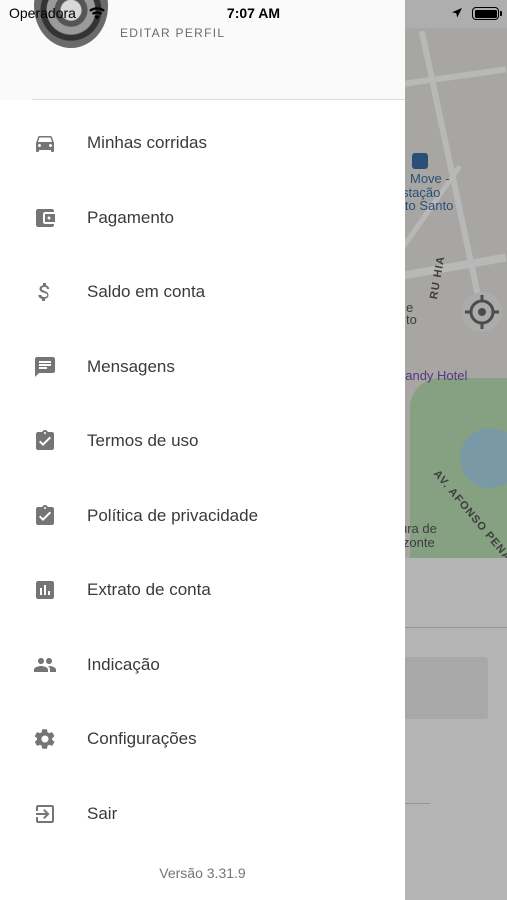 The height and width of the screenshot is (900, 507). Describe the element at coordinates (102, 813) in the screenshot. I see `menu-item-label: Sair` at that location.